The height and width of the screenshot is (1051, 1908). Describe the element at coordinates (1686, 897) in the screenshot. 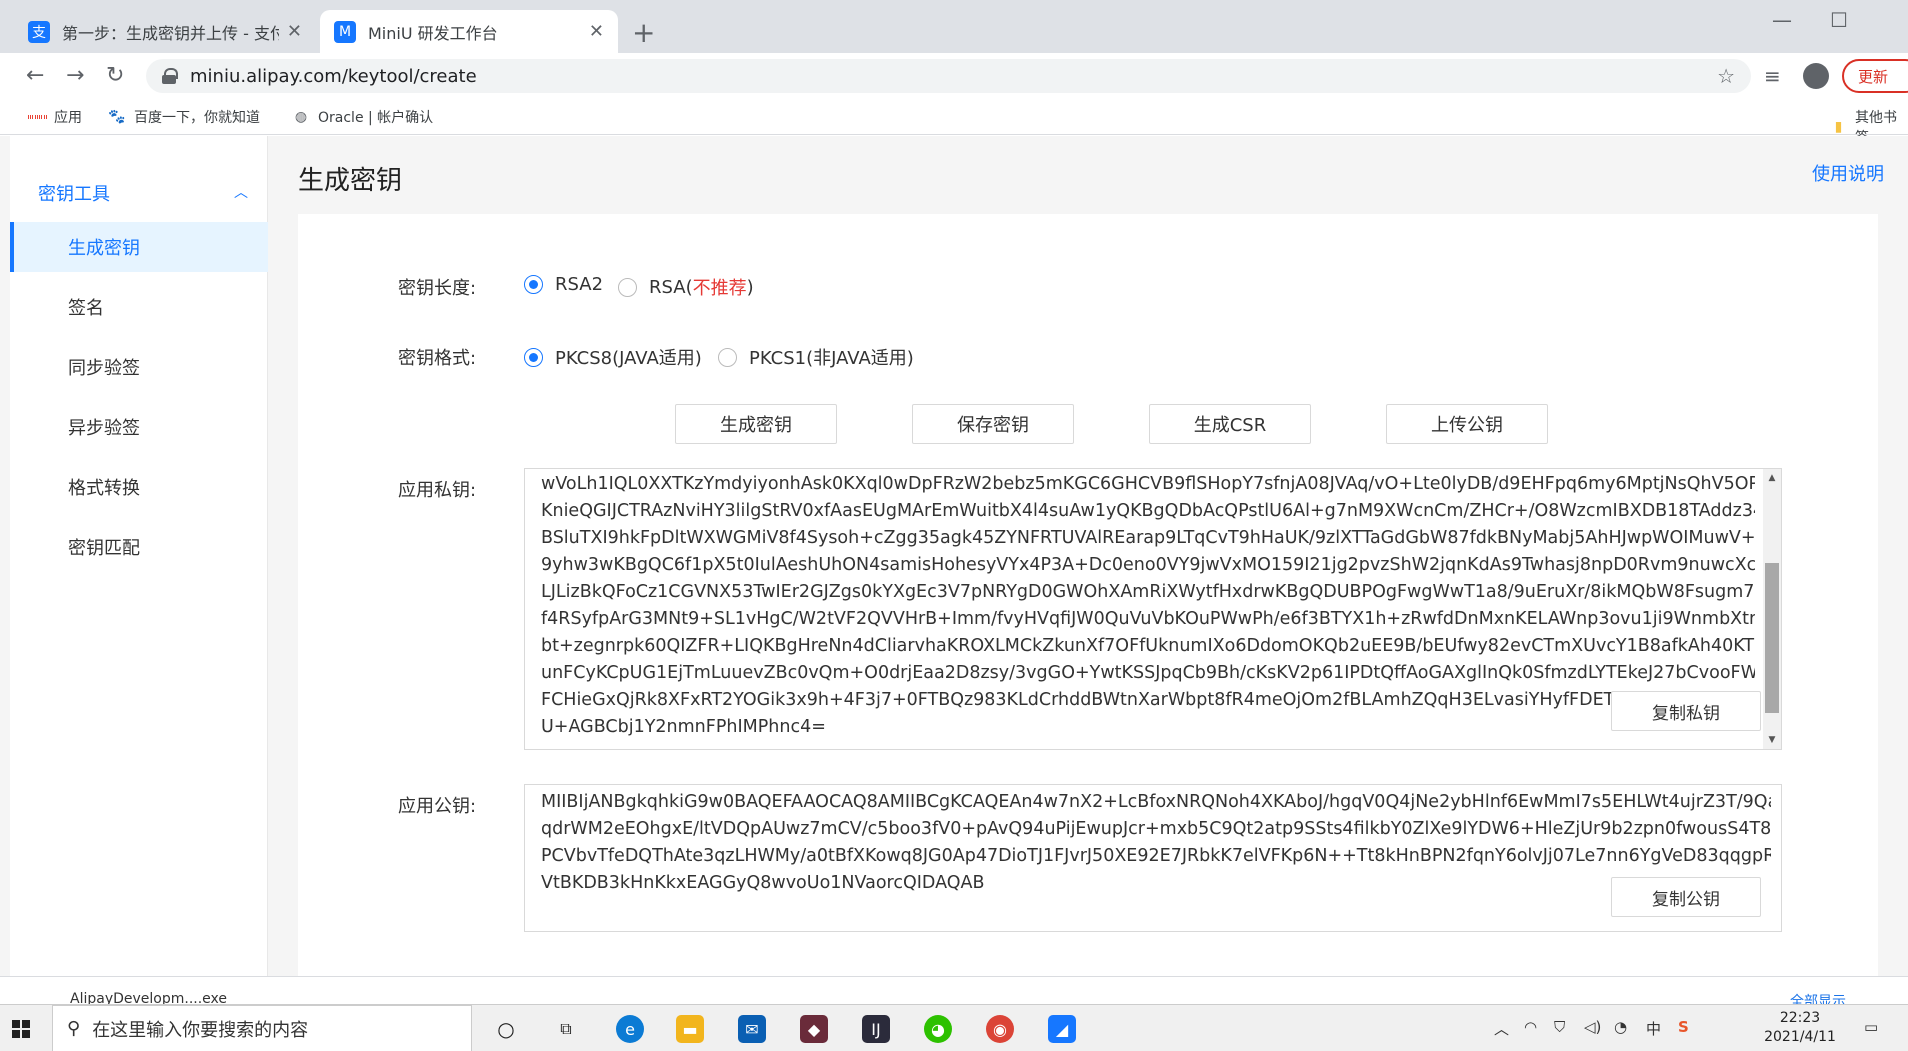

I see `copy-public-key-button: 复制公钥` at that location.